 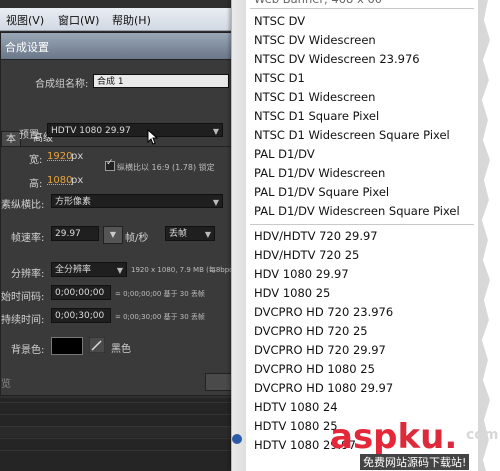 I want to click on watermark-subtitle: 免费网站源码下载站!, so click(x=415, y=462).